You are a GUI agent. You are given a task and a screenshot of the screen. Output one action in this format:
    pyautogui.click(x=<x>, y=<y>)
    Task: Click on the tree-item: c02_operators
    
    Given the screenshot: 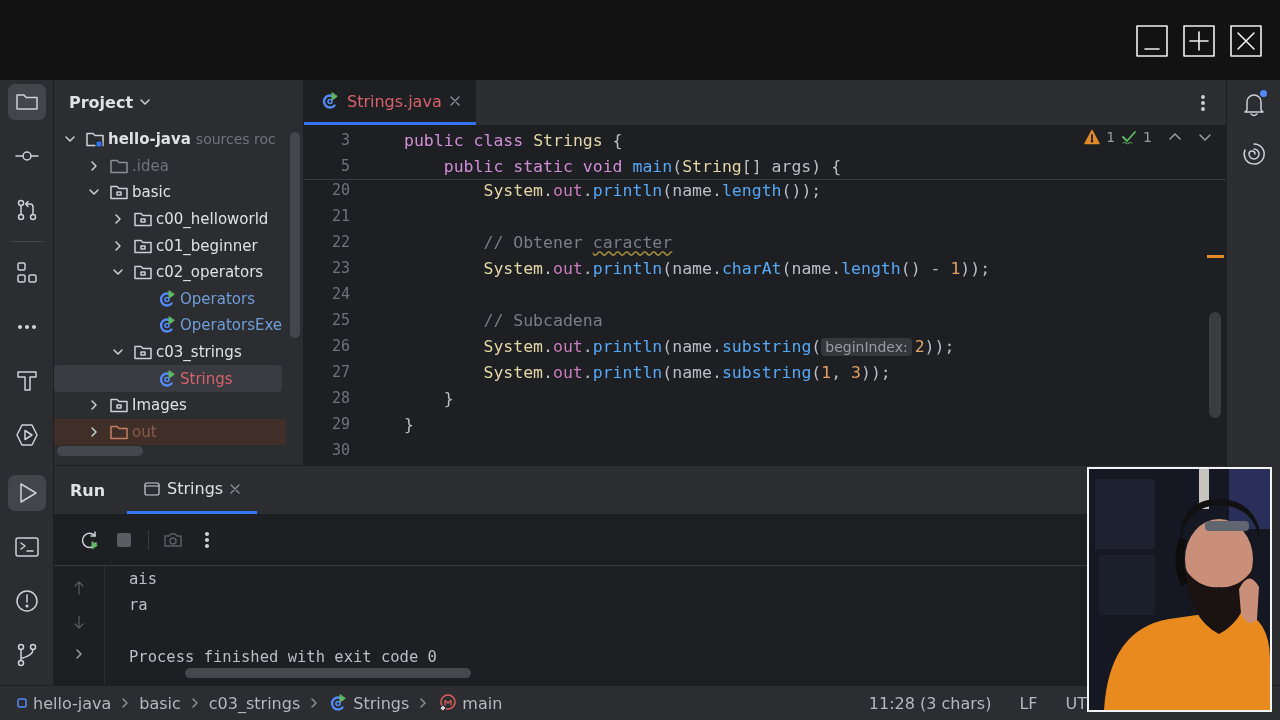 What is the action you would take?
    pyautogui.click(x=210, y=272)
    